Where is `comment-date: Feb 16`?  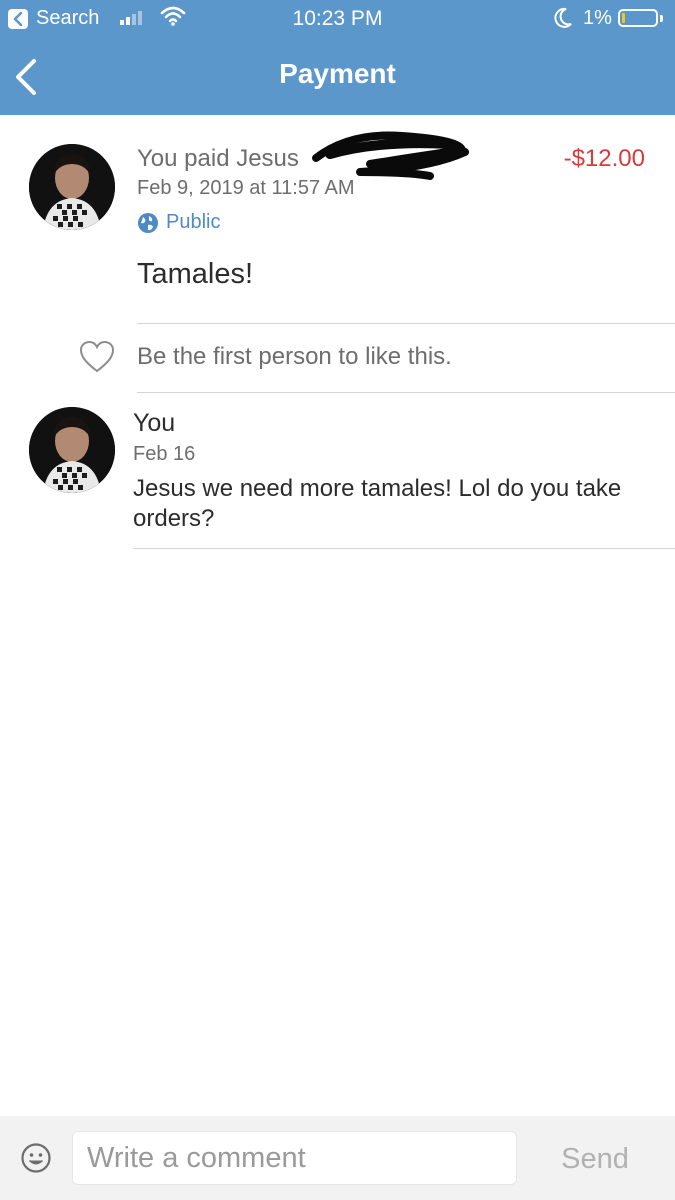
comment-date: Feb 16 is located at coordinates (164, 454).